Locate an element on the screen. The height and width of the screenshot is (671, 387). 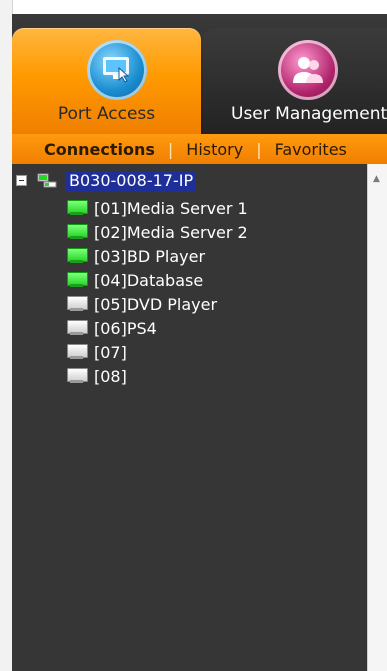
tab-port-access: Port Access is located at coordinates (106, 81).